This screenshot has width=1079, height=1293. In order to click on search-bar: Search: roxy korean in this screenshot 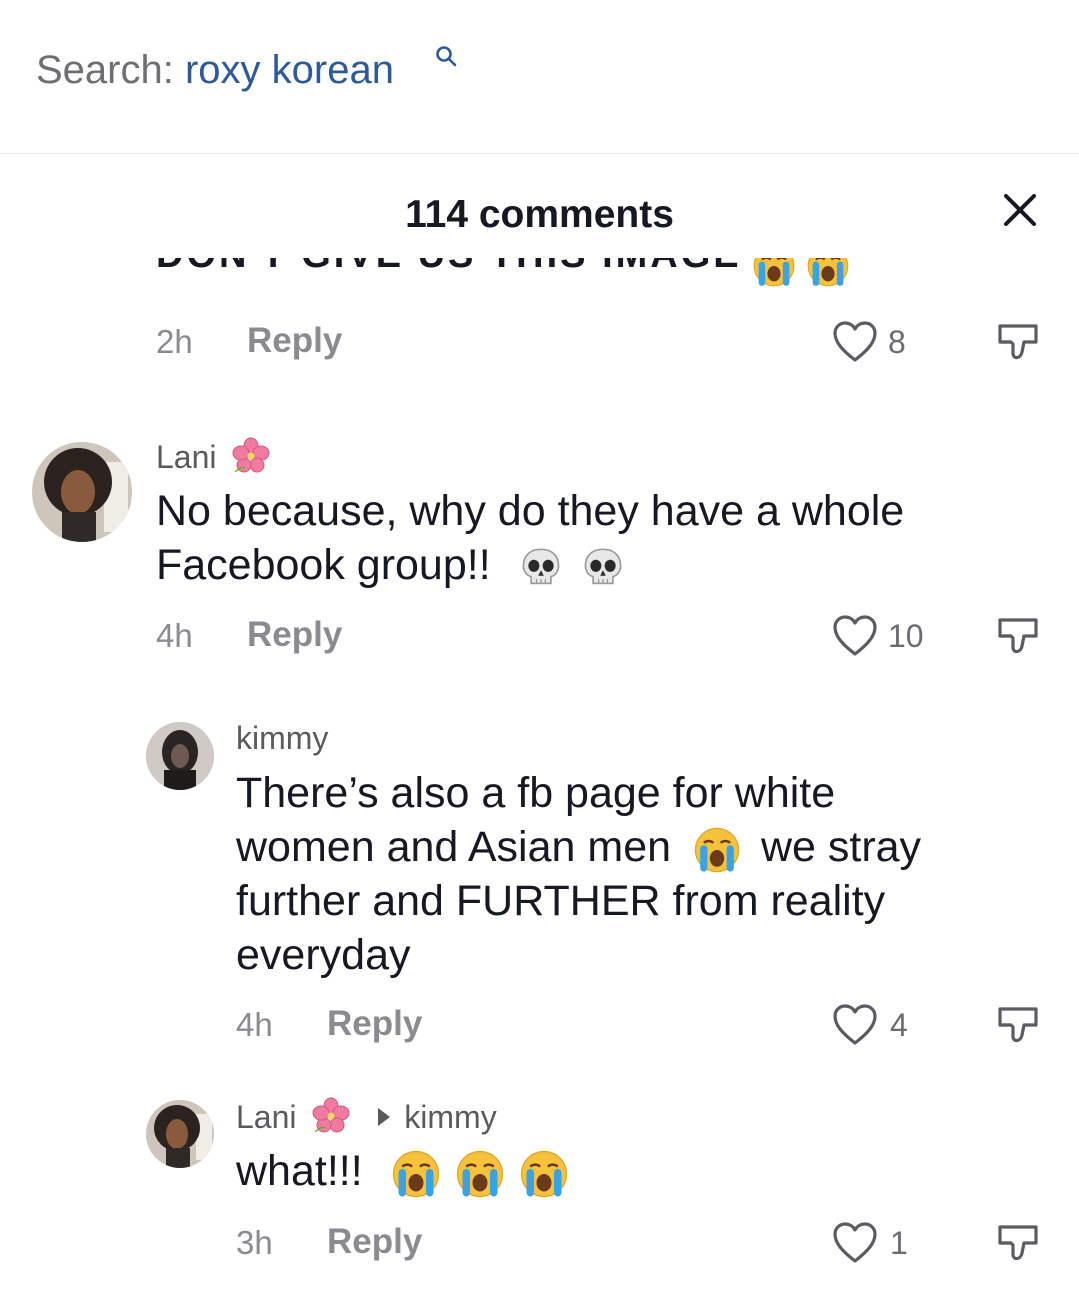, I will do `click(539, 77)`.